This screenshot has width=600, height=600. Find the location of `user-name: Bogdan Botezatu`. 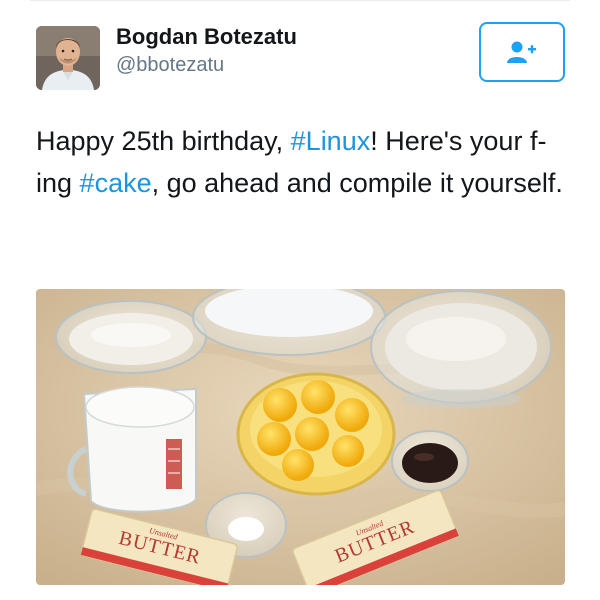

user-name: Bogdan Botezatu is located at coordinates (206, 37).